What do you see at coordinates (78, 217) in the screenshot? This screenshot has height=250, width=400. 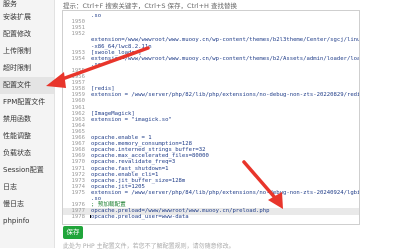 I see `line-number: 1978` at bounding box center [78, 217].